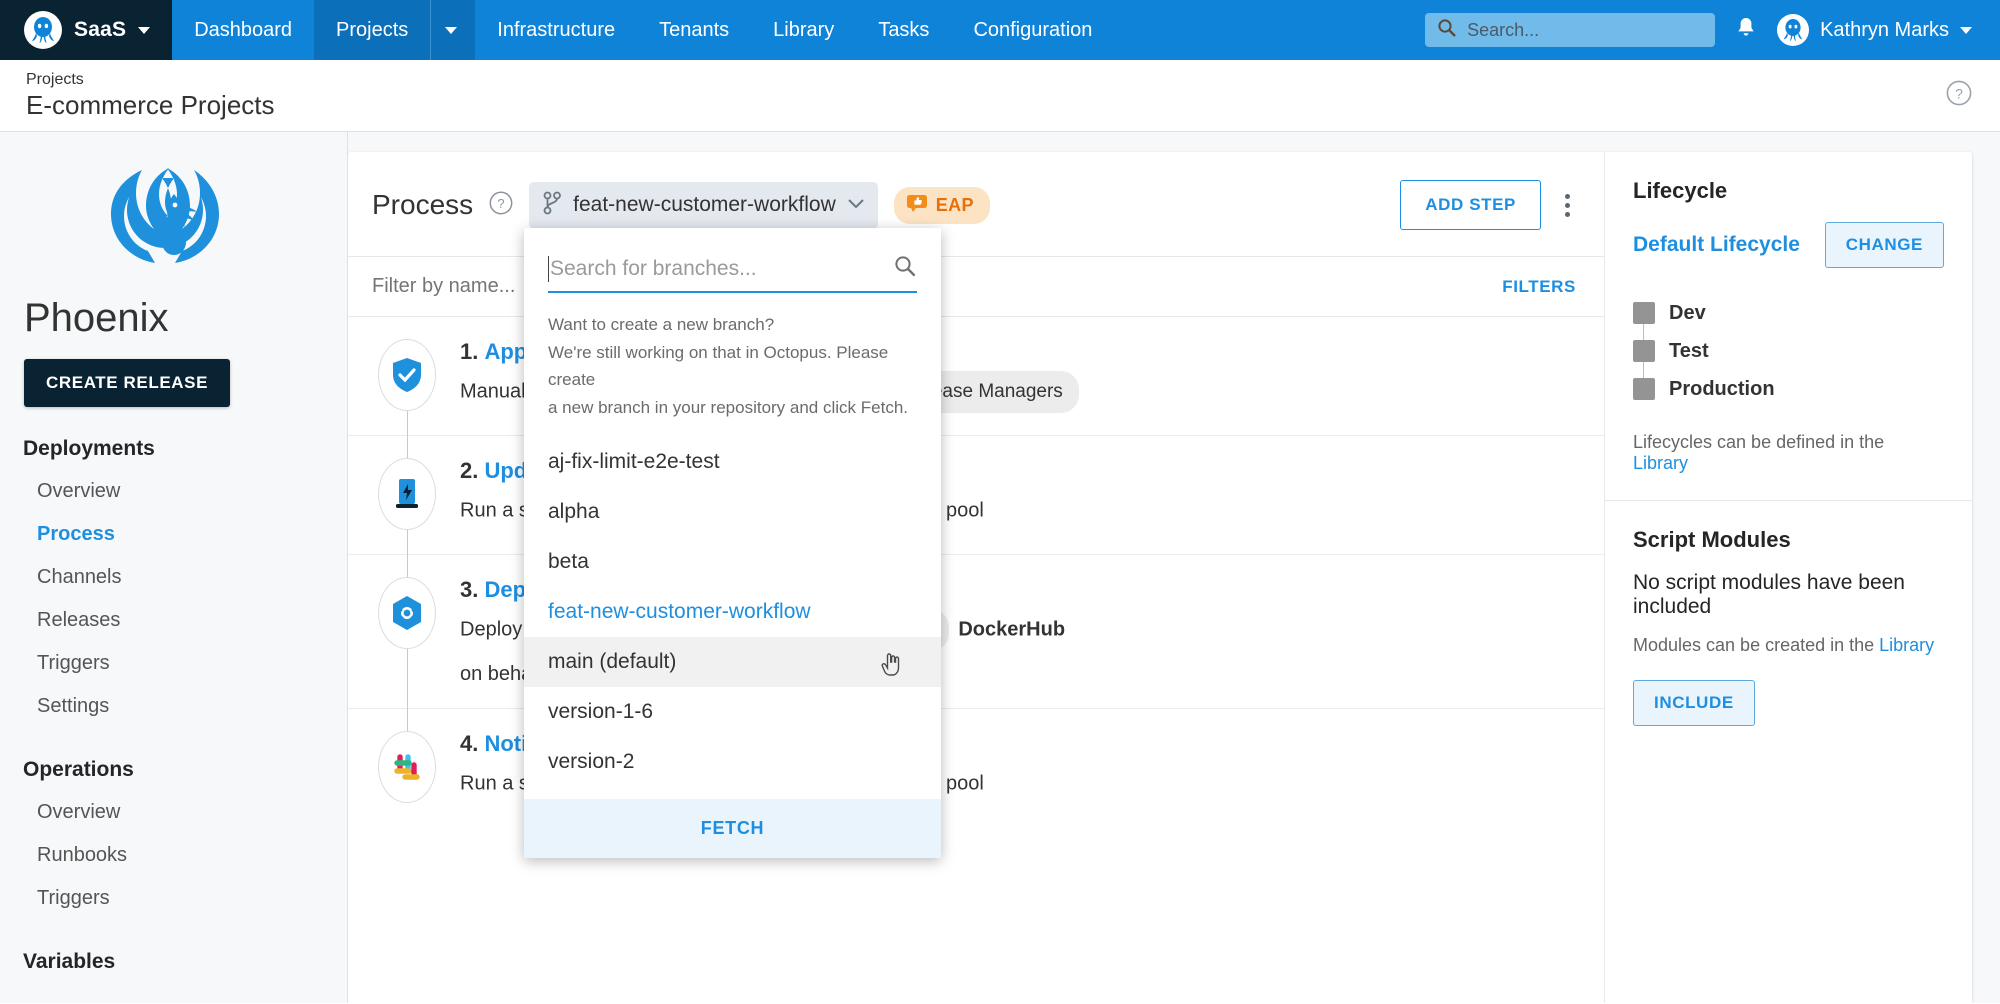  What do you see at coordinates (732, 462) in the screenshot?
I see `branch-option-aj-fix-limit-e2e-test: aj-fix-limit-e2e-test` at bounding box center [732, 462].